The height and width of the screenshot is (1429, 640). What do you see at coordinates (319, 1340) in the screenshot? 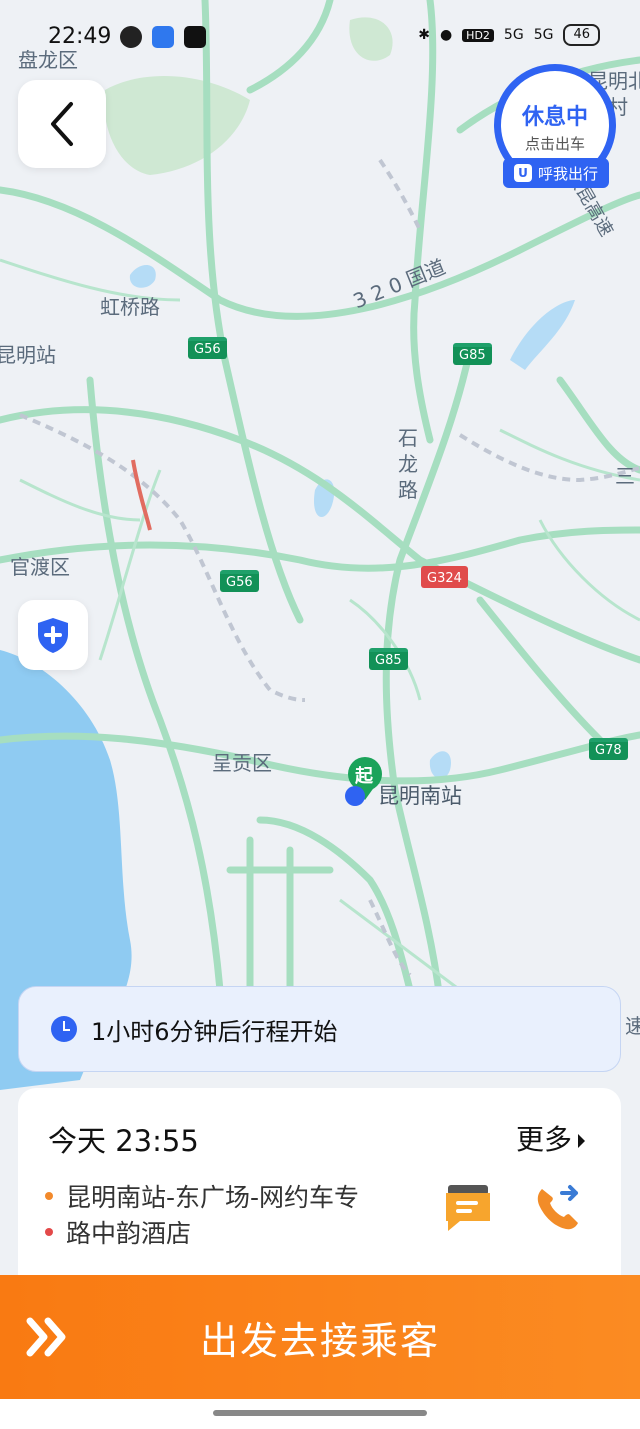
I see `depart-label: 出发去接乘客` at bounding box center [319, 1340].